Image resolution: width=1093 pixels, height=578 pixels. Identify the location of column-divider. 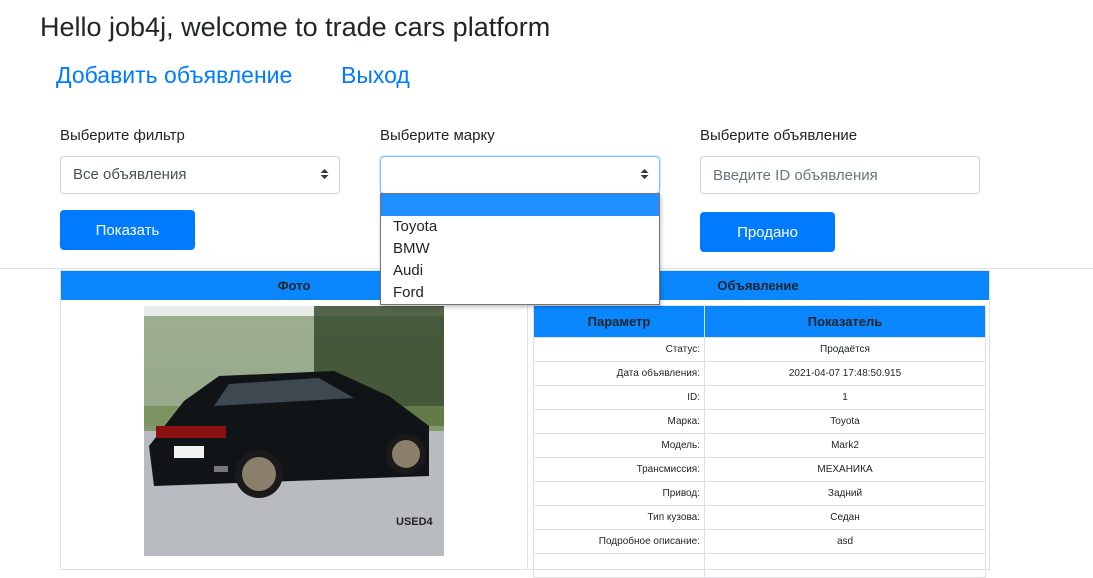
(527, 435).